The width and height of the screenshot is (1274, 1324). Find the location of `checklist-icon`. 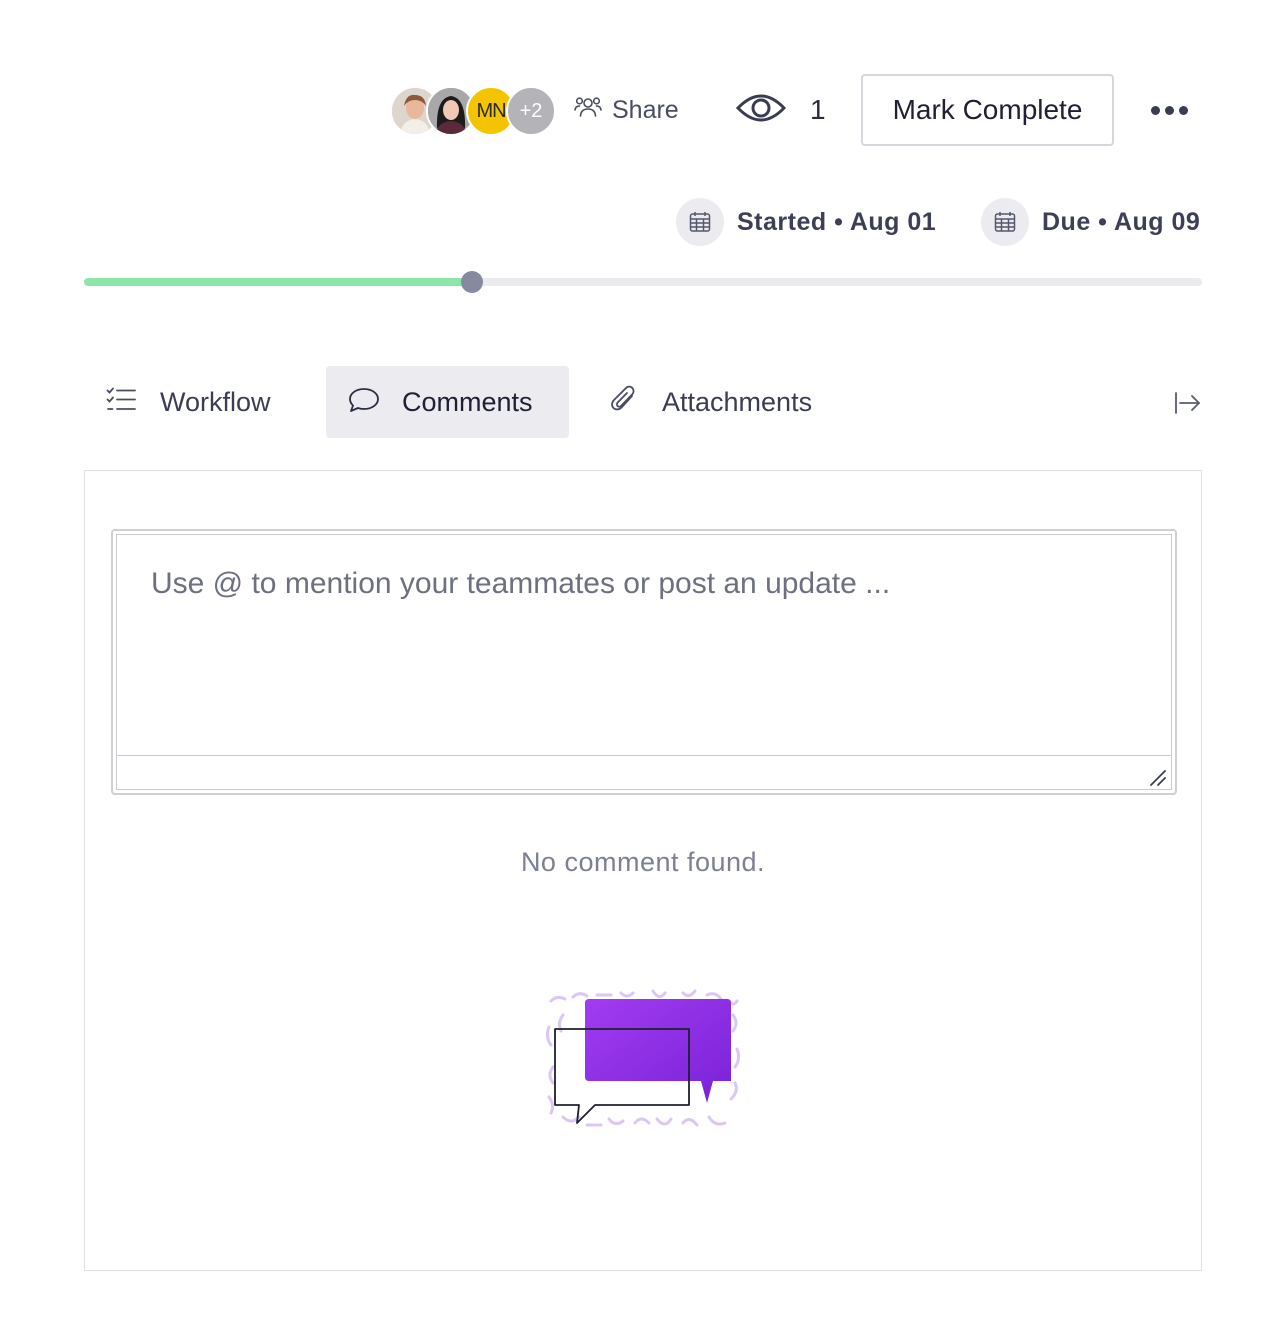

checklist-icon is located at coordinates (121, 402).